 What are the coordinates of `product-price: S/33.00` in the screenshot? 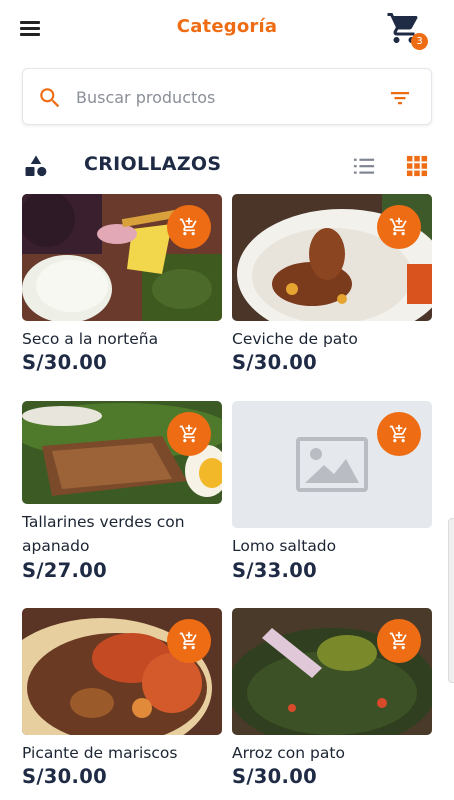 It's located at (274, 570).